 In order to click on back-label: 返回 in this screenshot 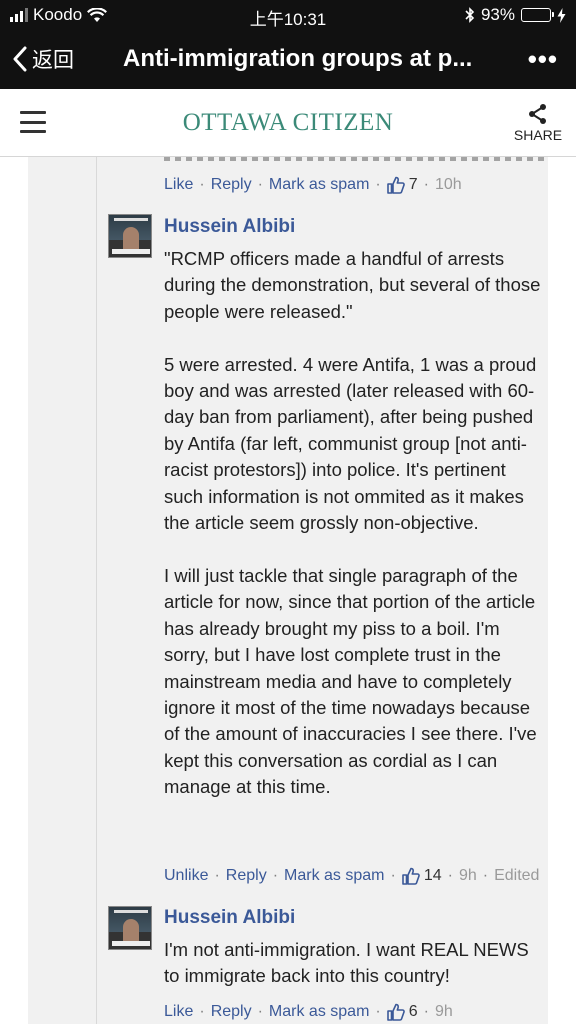, I will do `click(53, 60)`.